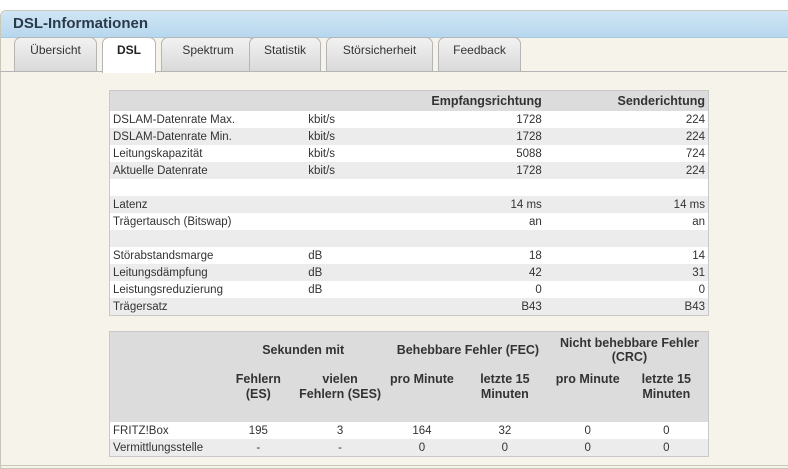 The image size is (788, 469). I want to click on row-label: Vermittlungsstelle, so click(165, 448).